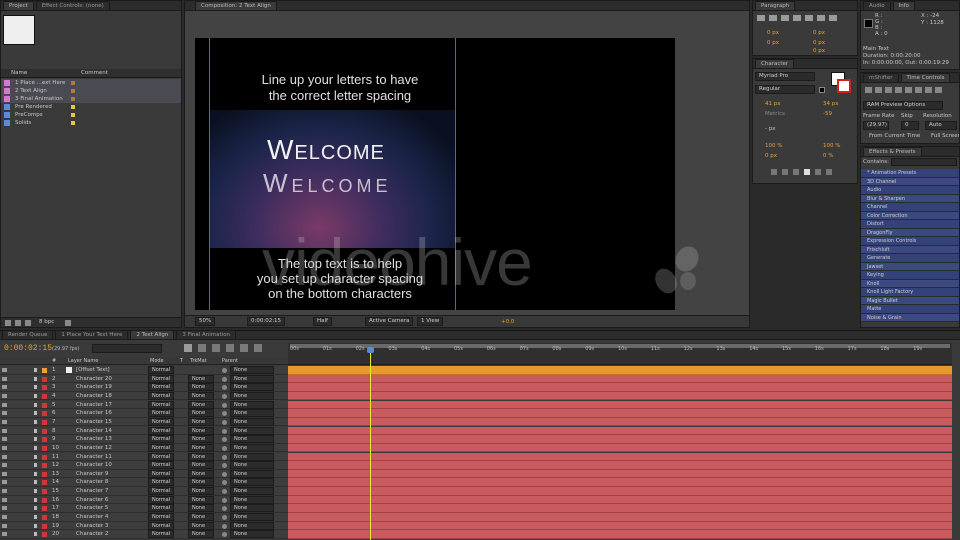 Image resolution: width=960 pixels, height=540 pixels. What do you see at coordinates (94, 431) in the screenshot?
I see `layer-name: Character 14` at bounding box center [94, 431].